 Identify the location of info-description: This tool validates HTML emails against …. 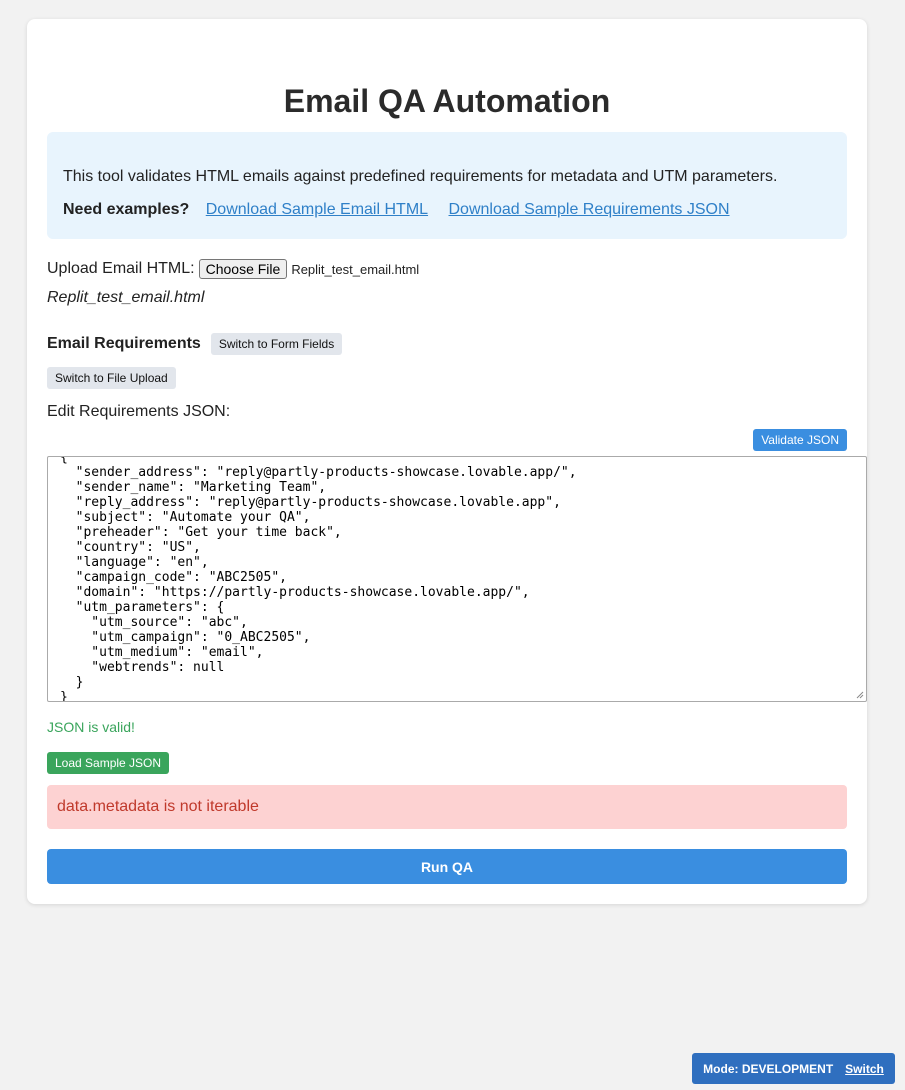
(420, 176).